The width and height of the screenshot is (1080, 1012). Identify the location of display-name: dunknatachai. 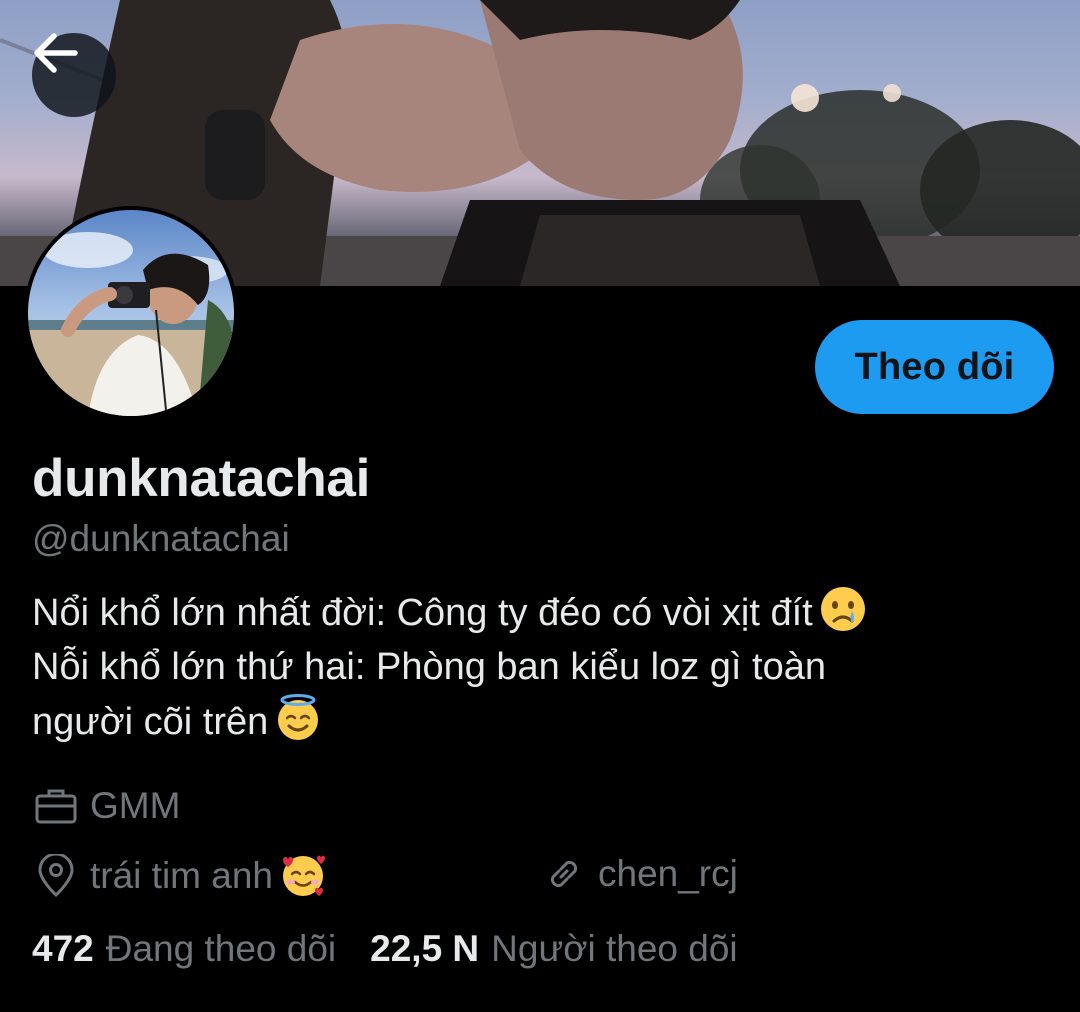
(201, 478).